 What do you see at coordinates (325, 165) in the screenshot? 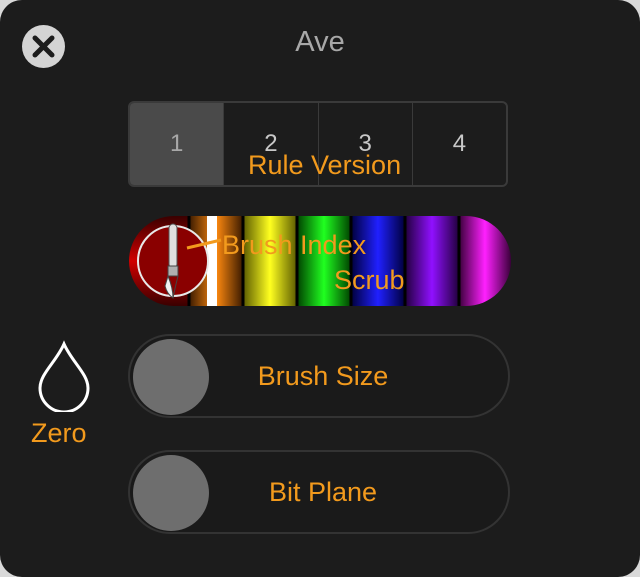
I see `rule-version-label: Rule Version` at bounding box center [325, 165].